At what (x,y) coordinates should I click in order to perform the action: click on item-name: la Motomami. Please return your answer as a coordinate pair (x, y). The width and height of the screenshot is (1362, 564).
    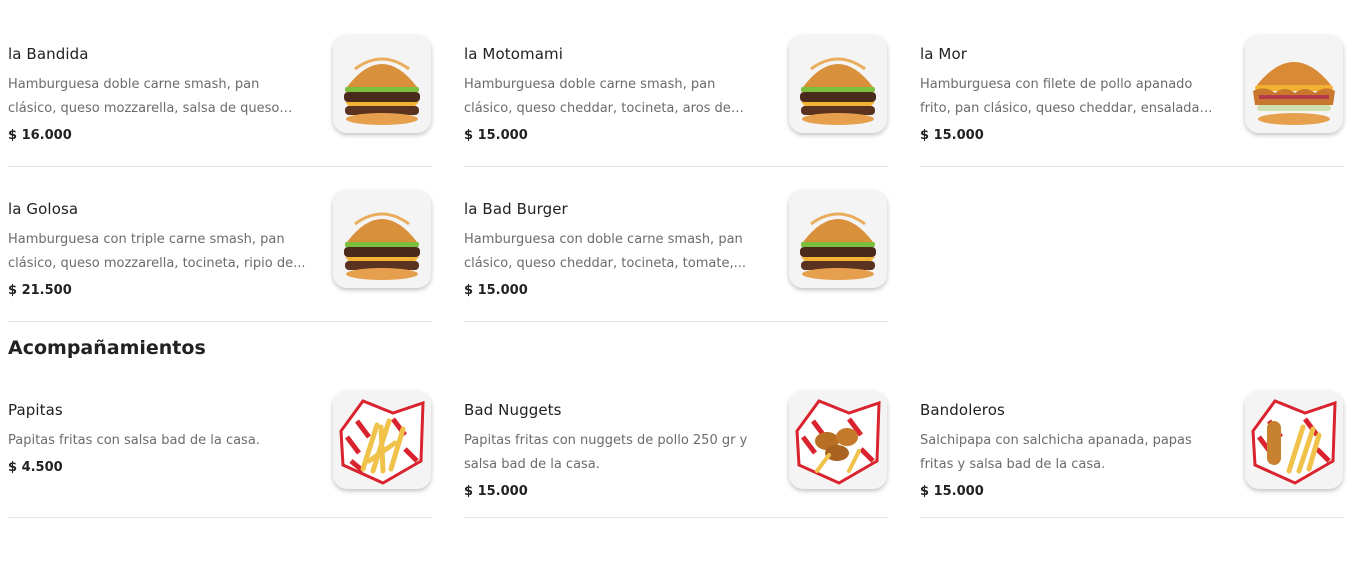
    Looking at the image, I should click on (513, 54).